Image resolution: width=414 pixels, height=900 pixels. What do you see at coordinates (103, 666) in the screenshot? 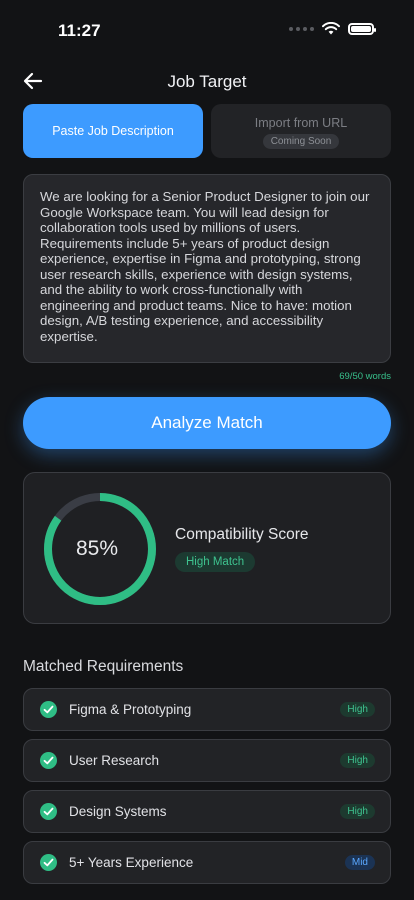
I see `matched-requirements-title: Matched Requirements` at bounding box center [103, 666].